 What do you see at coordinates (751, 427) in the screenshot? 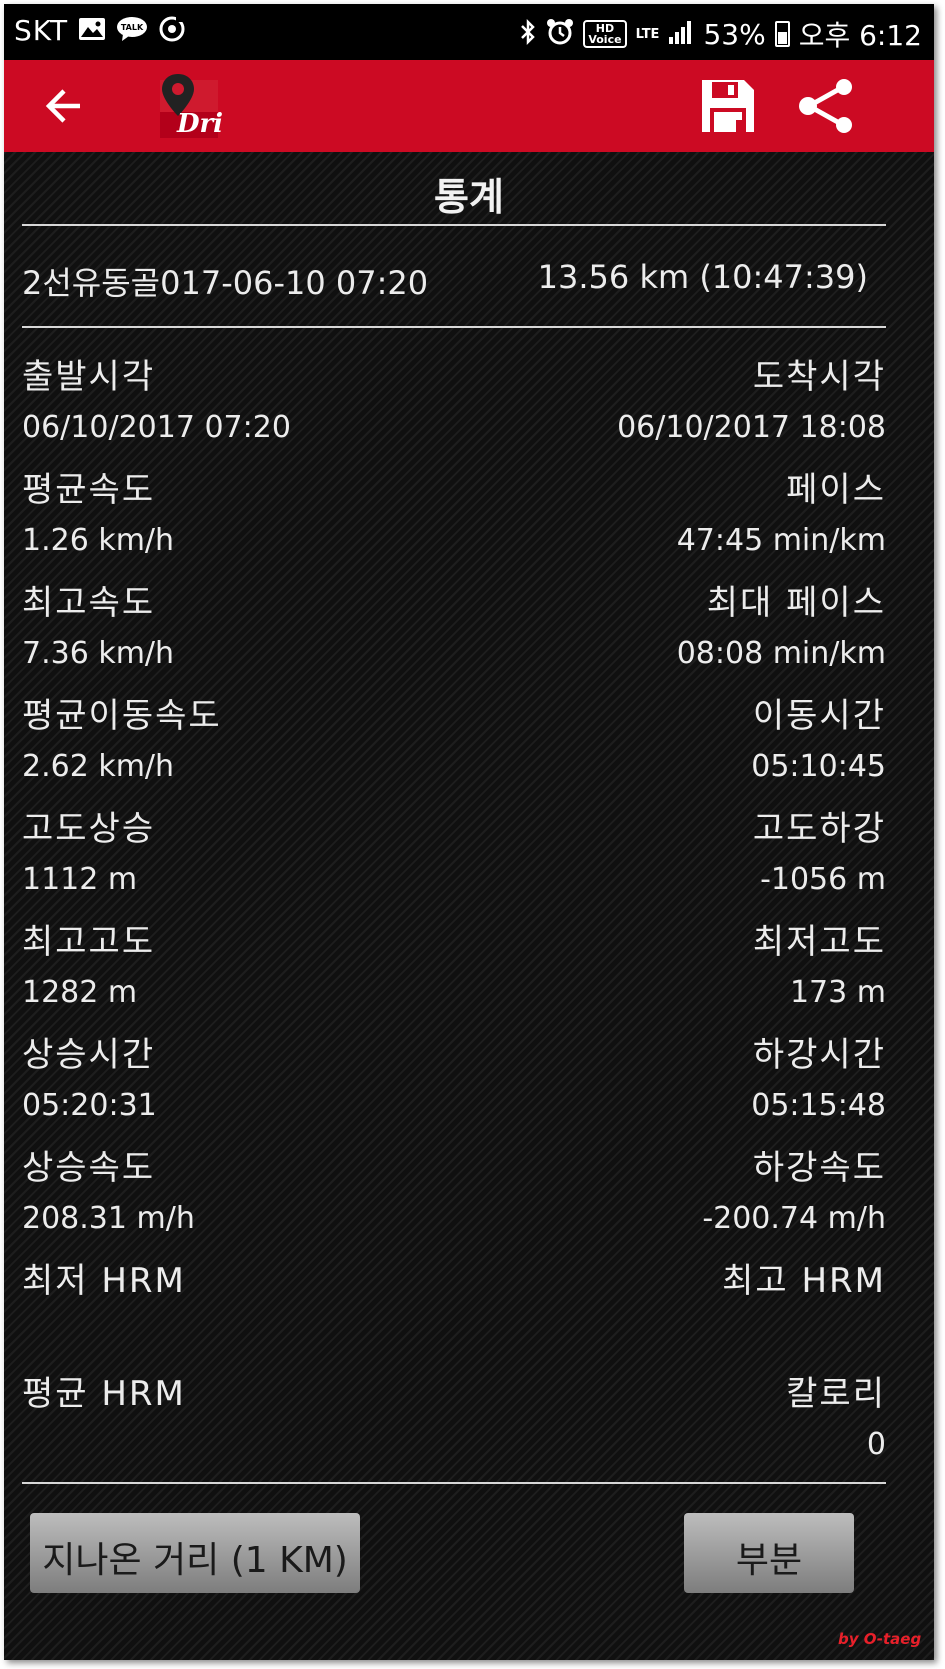
I see `stat-value: 06/10/2017 18:08` at bounding box center [751, 427].